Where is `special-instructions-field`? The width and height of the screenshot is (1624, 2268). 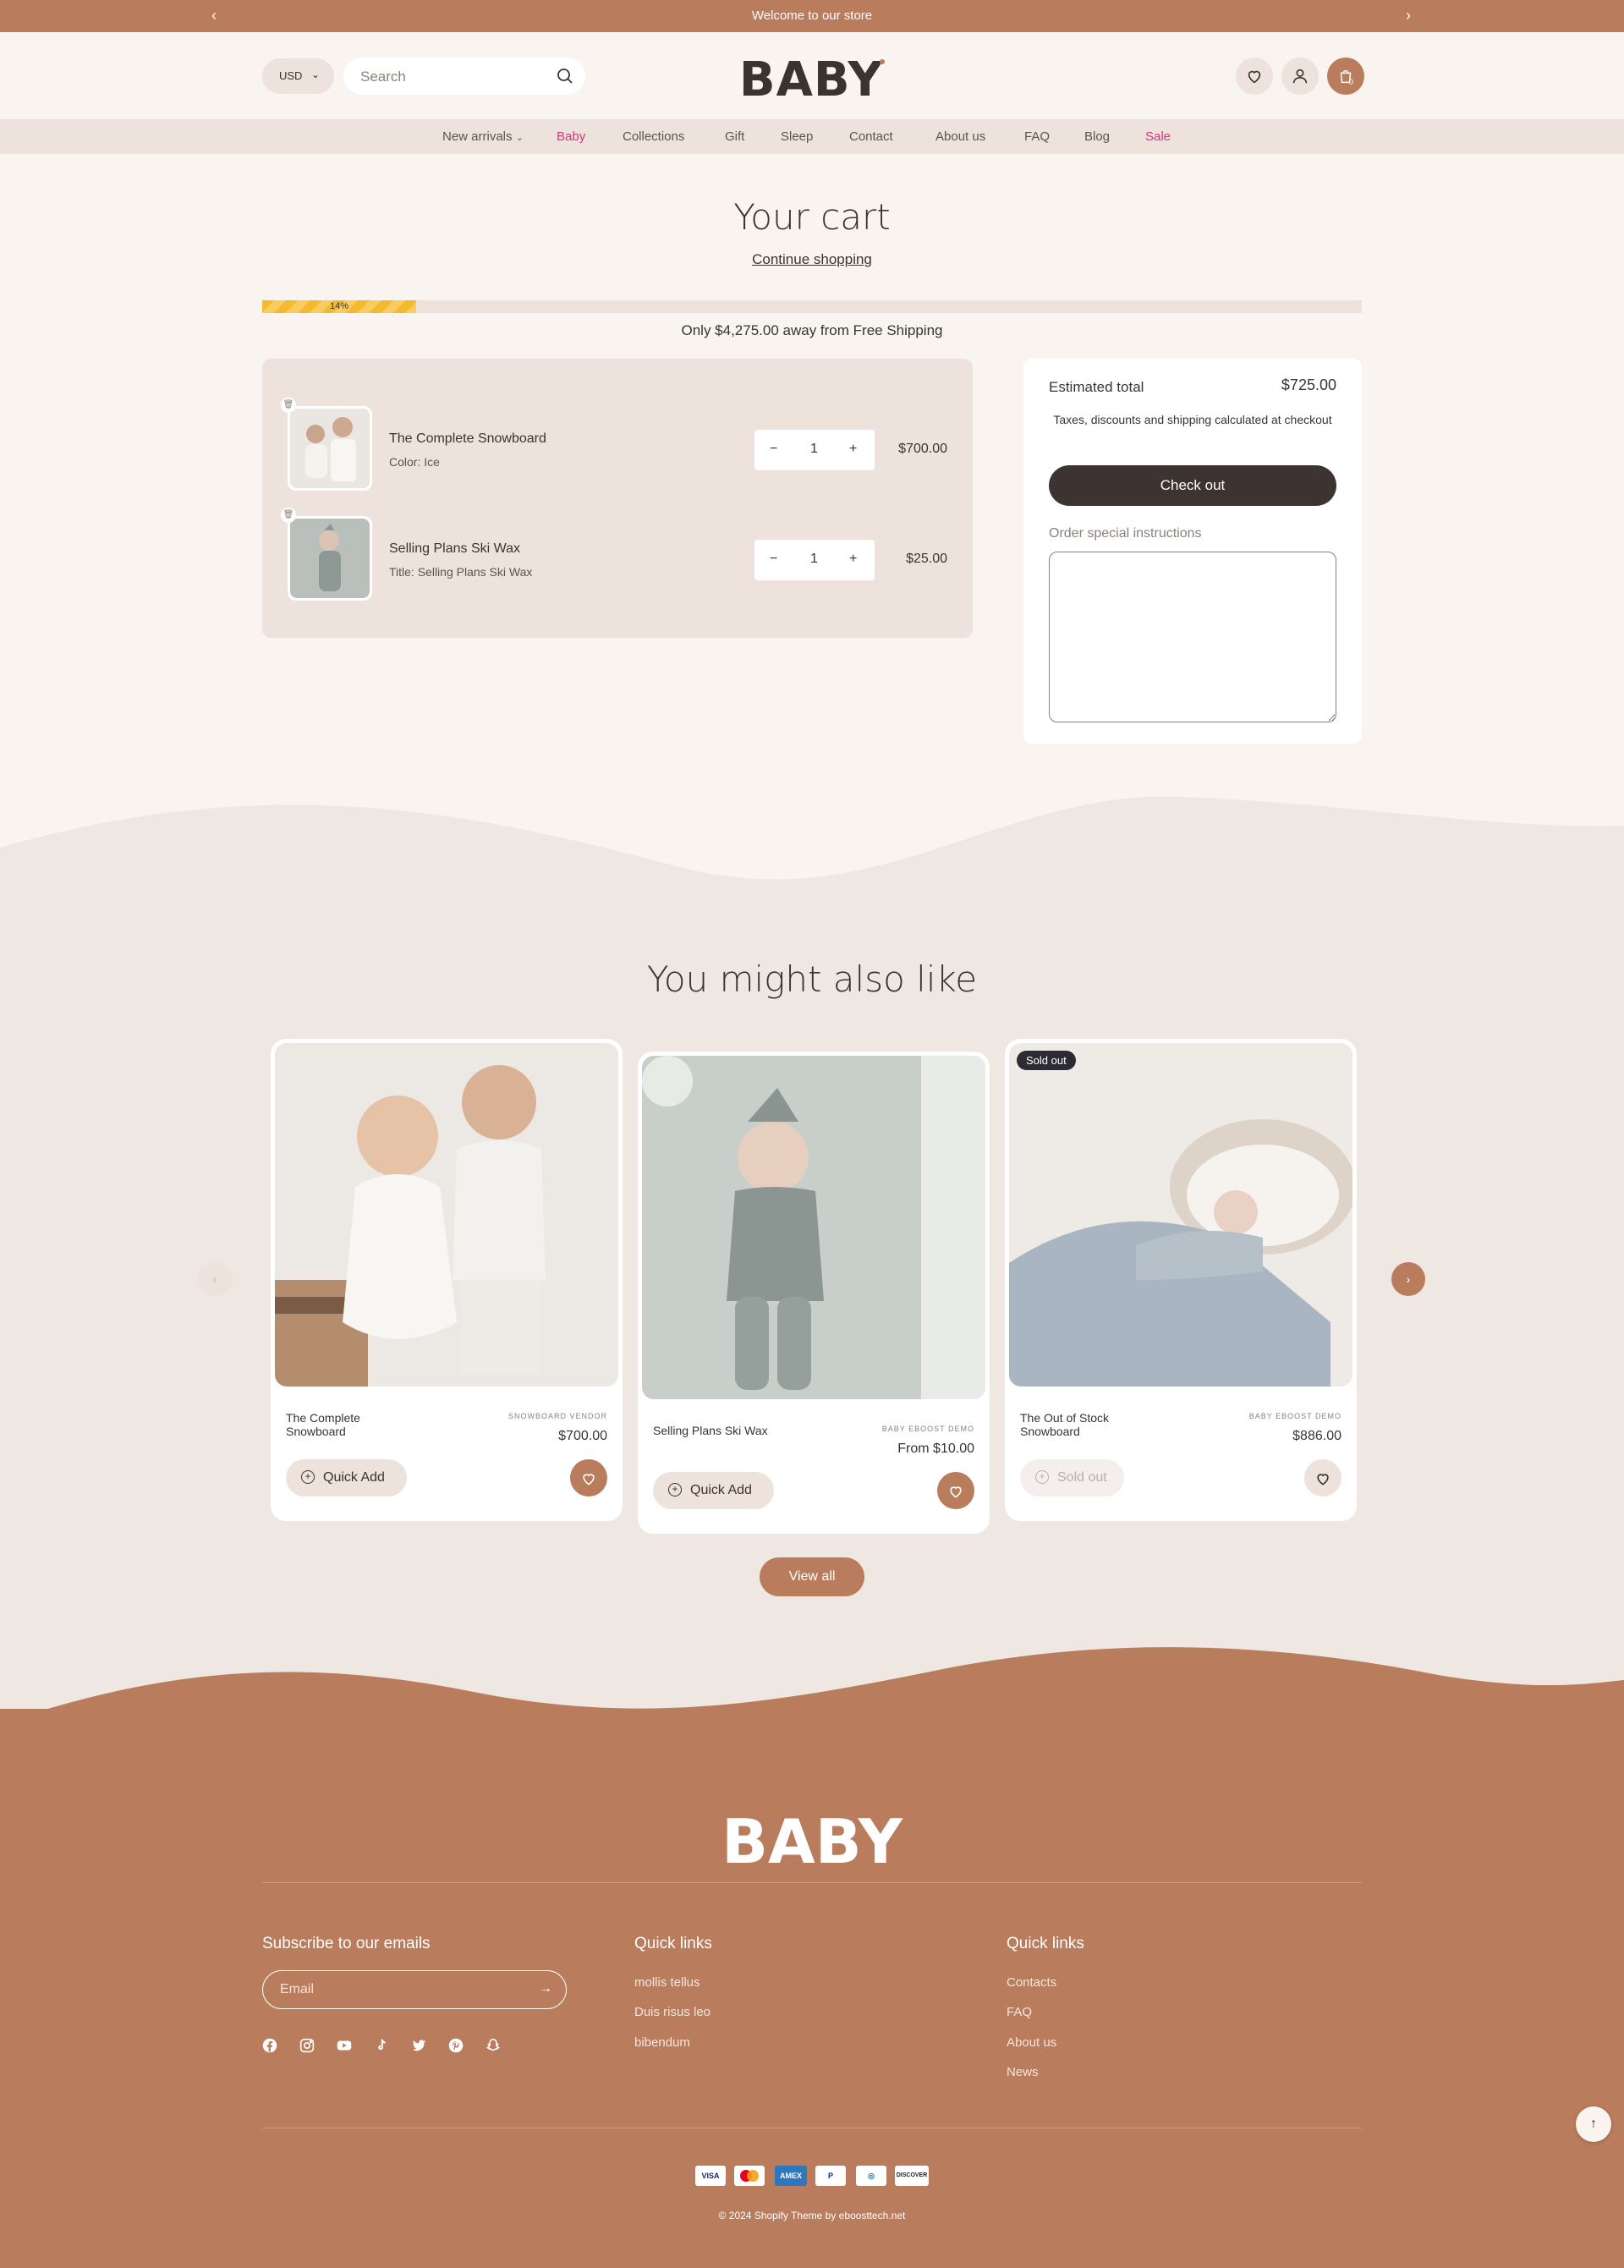
special-instructions-field is located at coordinates (1192, 637).